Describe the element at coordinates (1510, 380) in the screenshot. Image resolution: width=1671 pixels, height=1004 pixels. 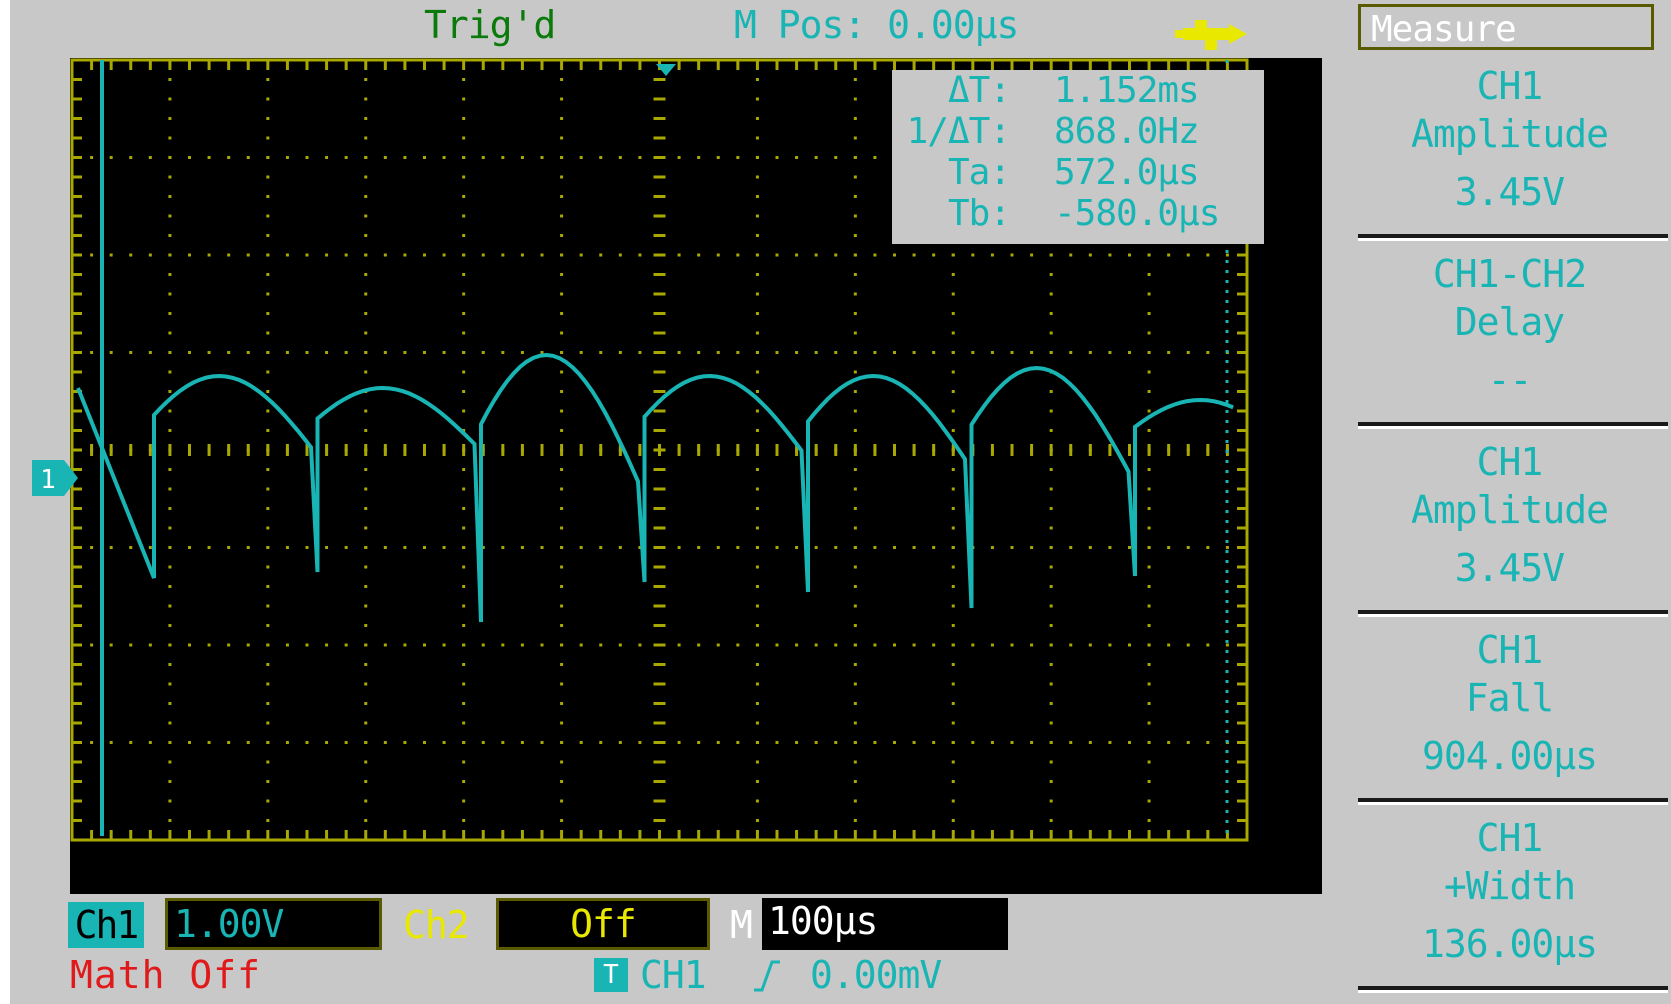
I see `measure-value: --` at that location.